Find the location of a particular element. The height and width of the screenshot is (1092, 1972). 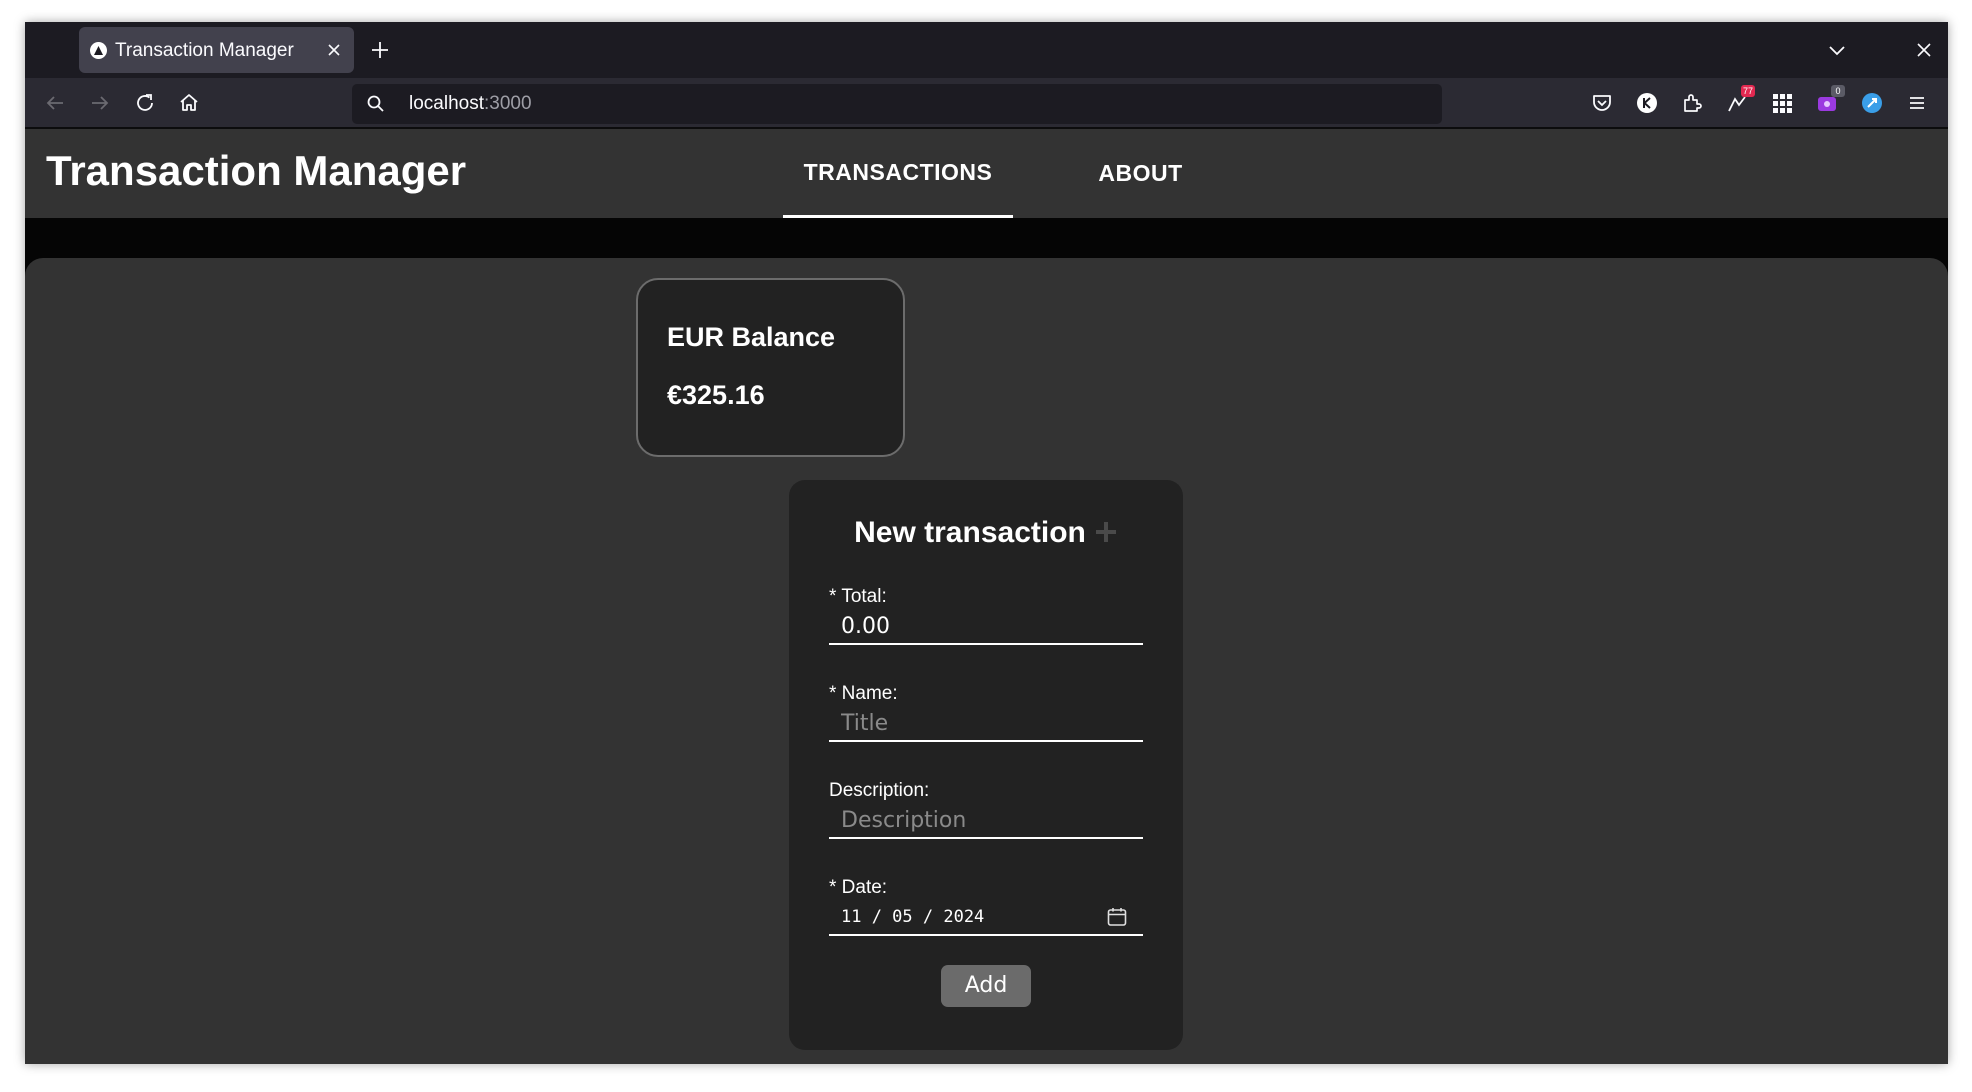

description-field: Description: is located at coordinates (986, 809).